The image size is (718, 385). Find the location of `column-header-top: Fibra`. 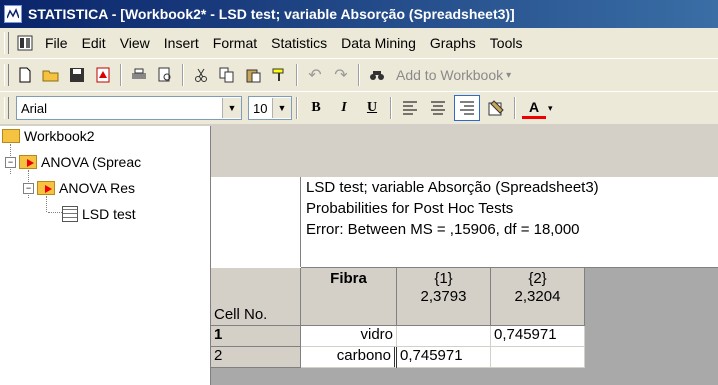

column-header-top: Fibra is located at coordinates (348, 278).